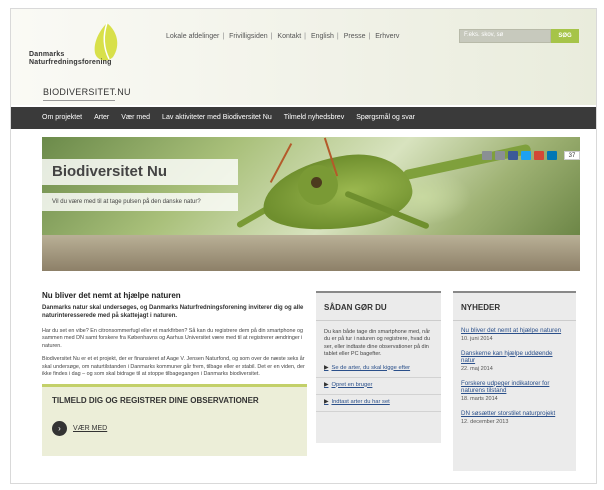 The image size is (604, 490). Describe the element at coordinates (378, 386) in the screenshot. I see `howto-link-opret: ▶ Opret en bruger` at that location.